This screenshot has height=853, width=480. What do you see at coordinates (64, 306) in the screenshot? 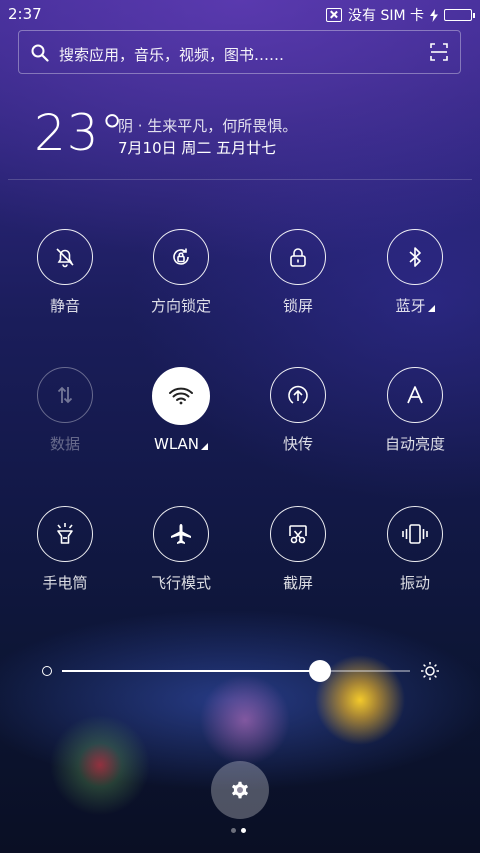
I see `toggle-label: 静音` at bounding box center [64, 306].